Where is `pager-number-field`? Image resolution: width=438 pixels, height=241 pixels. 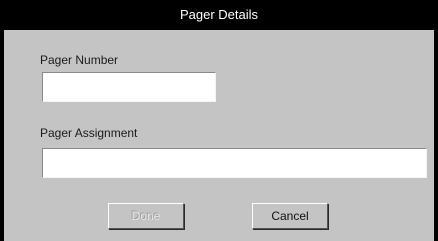
pager-number-field is located at coordinates (129, 87).